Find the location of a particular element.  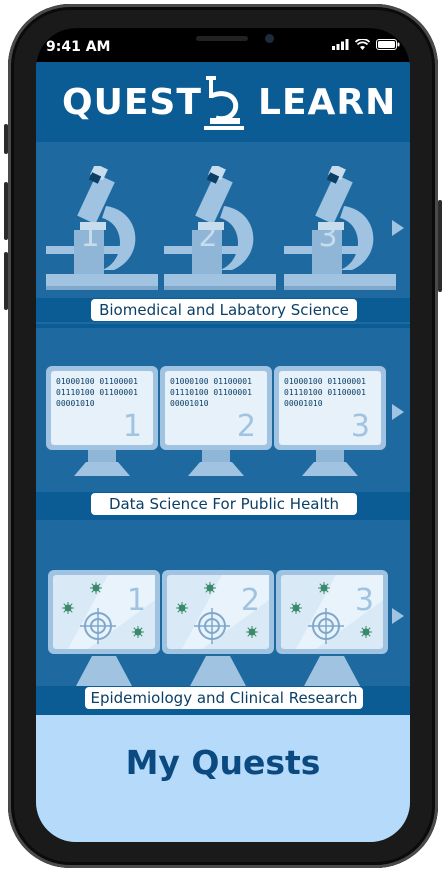

status-time: 9:41 AM is located at coordinates (78, 47).